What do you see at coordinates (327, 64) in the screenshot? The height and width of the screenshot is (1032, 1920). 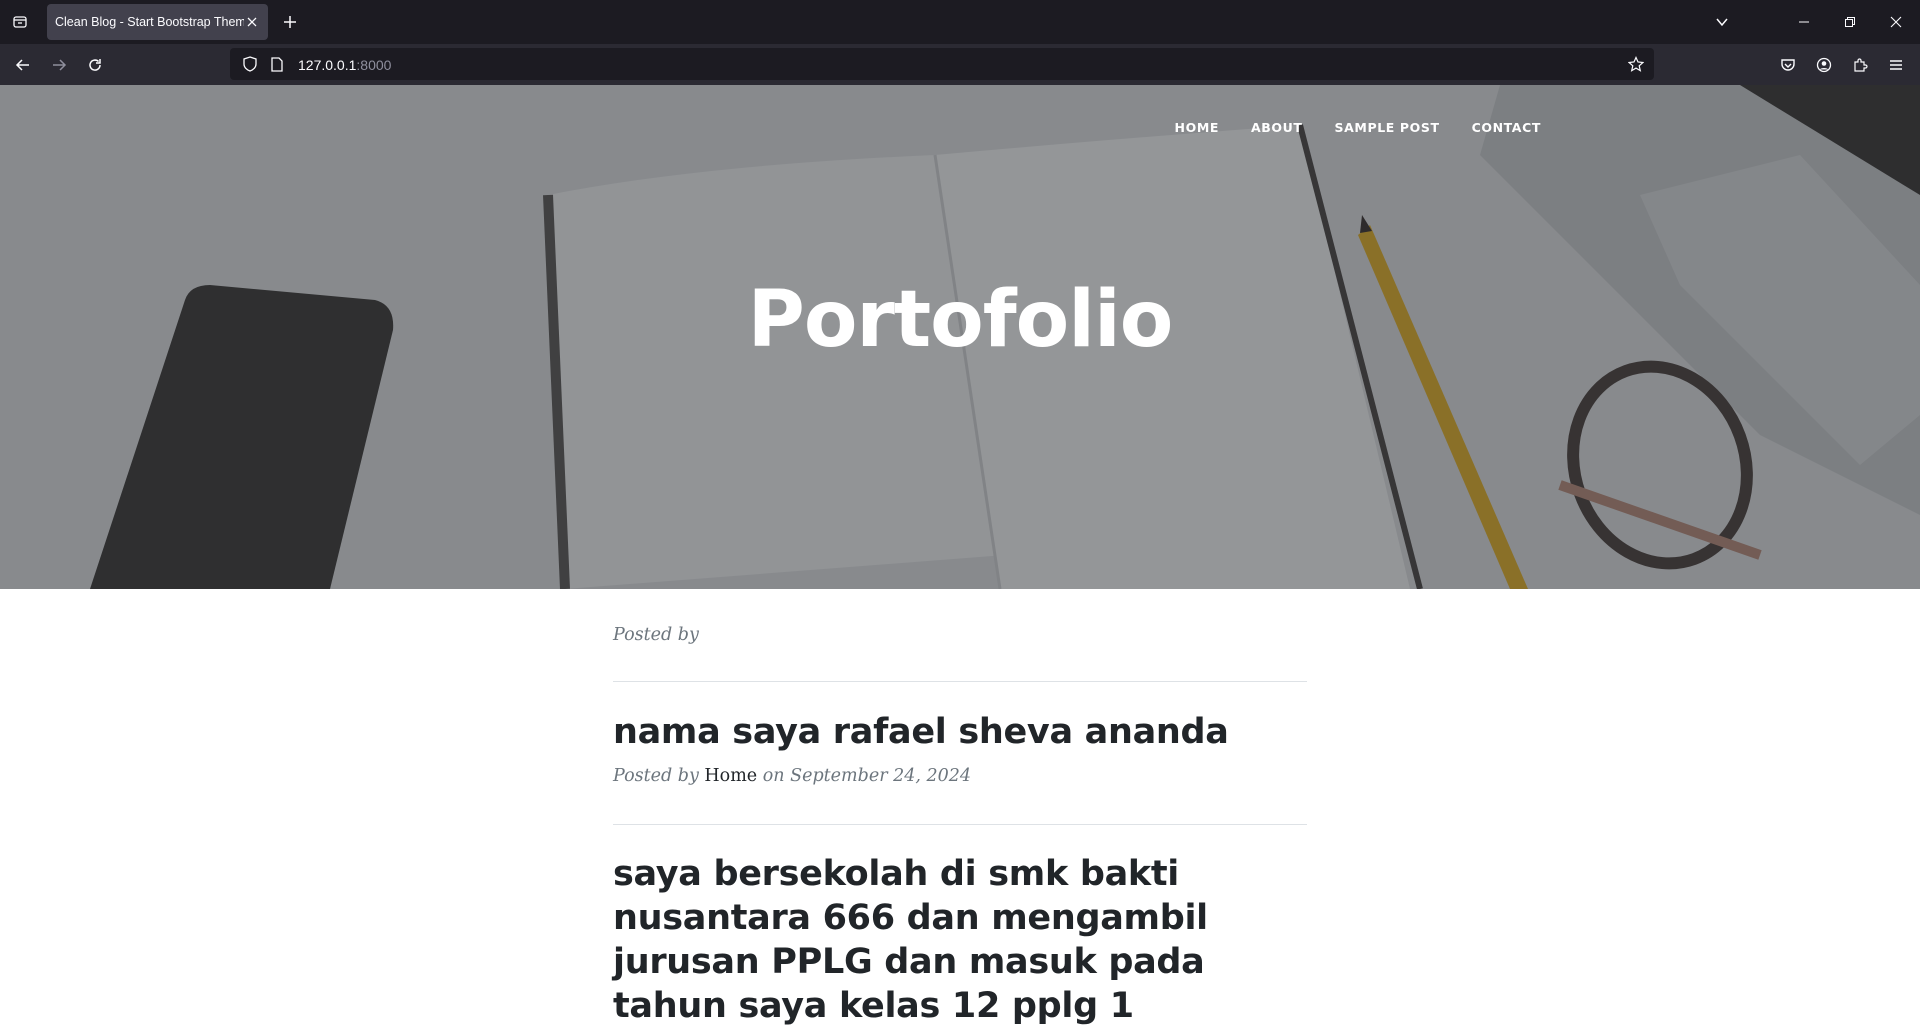 I see `url-host: 127.0.0.1` at bounding box center [327, 64].